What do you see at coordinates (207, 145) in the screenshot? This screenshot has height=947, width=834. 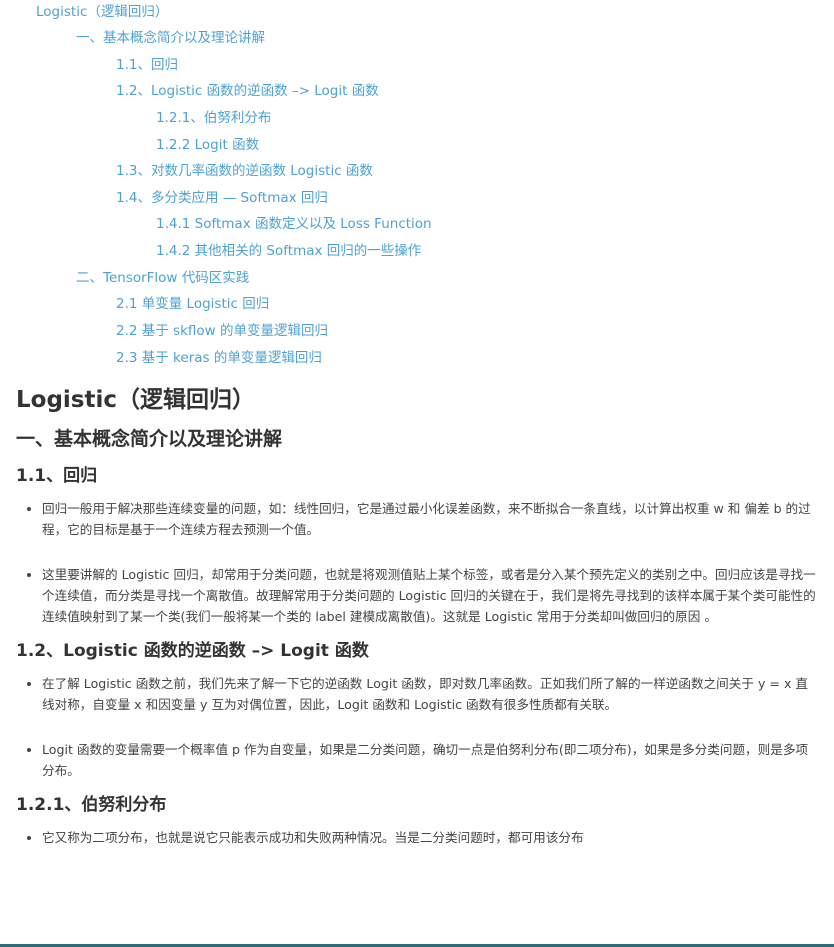 I see `toc-link: 1.2.2 Logit 函数` at bounding box center [207, 145].